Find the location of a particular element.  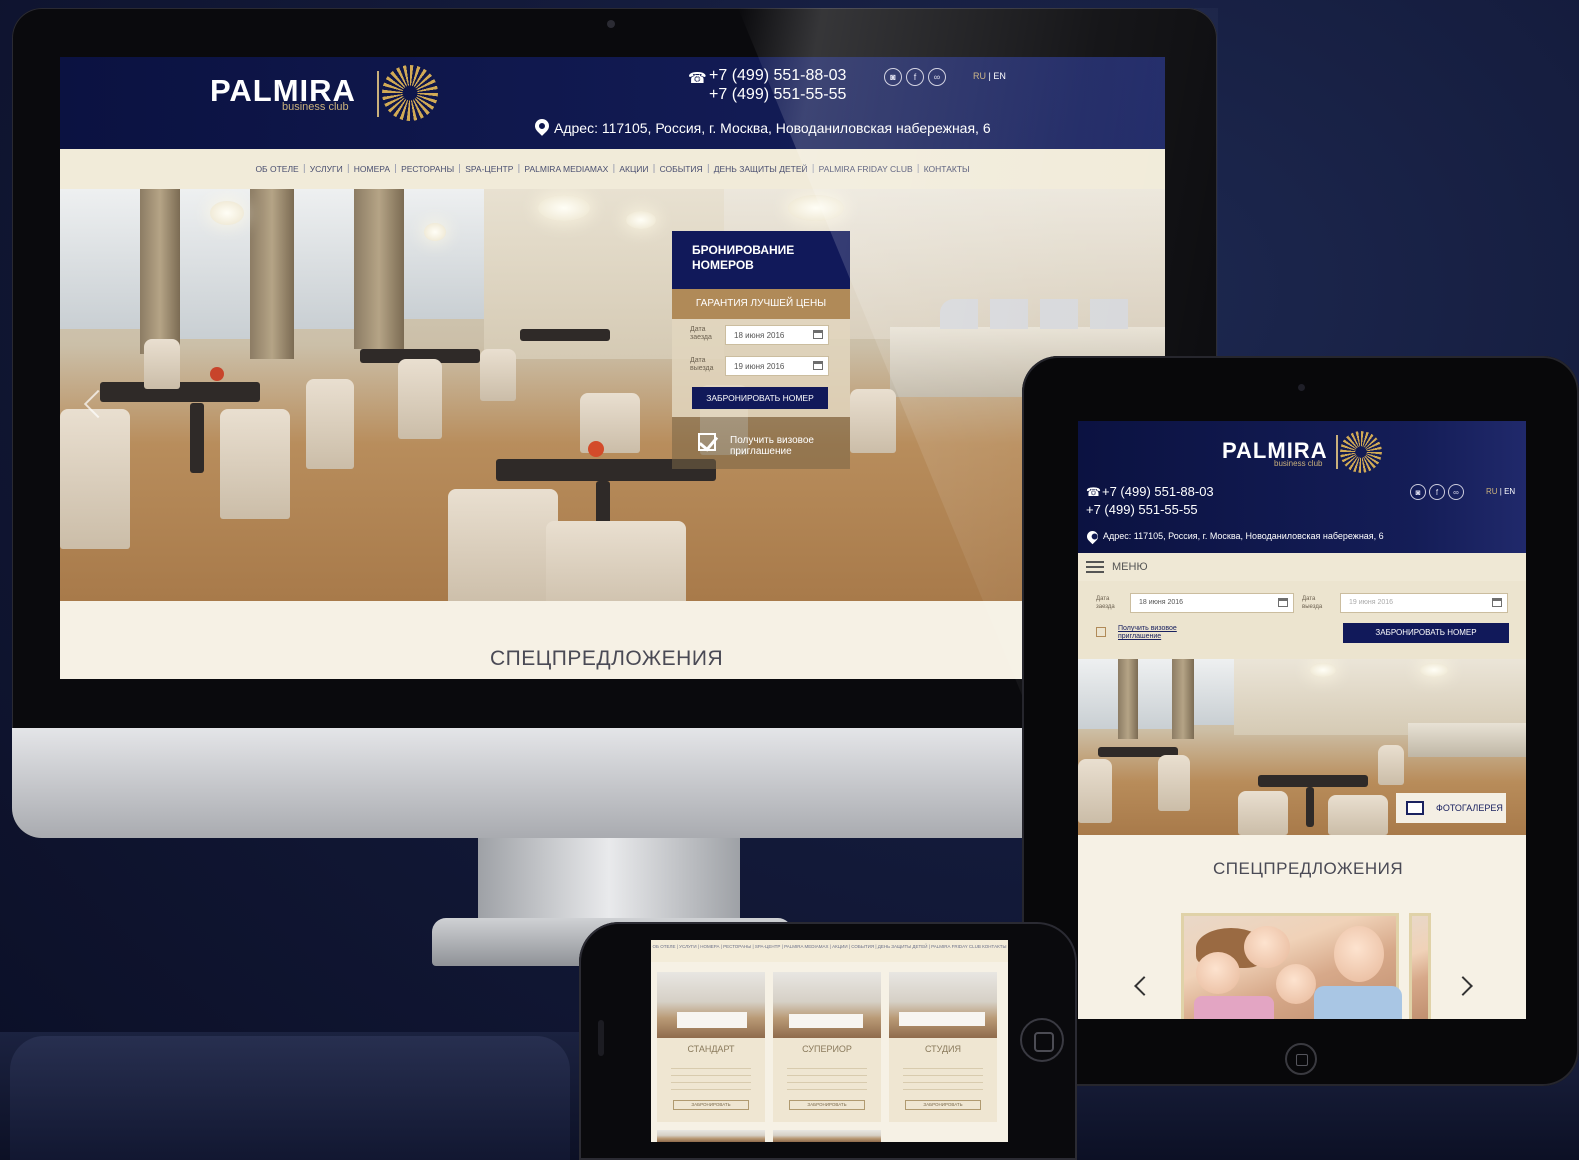

location-pin-icon is located at coordinates (542, 126).